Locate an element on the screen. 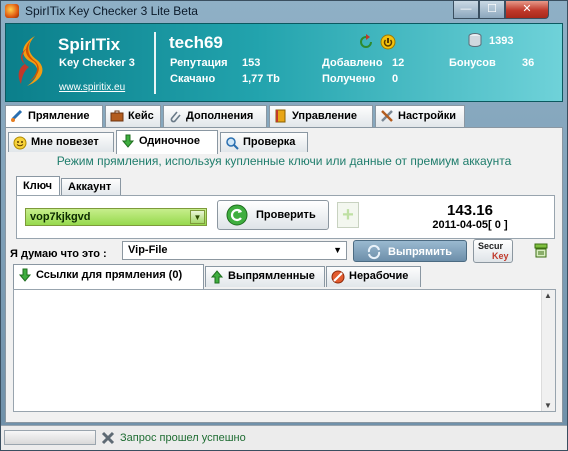 The width and height of the screenshot is (568, 451). downloaded-label: Скачано is located at coordinates (193, 79).